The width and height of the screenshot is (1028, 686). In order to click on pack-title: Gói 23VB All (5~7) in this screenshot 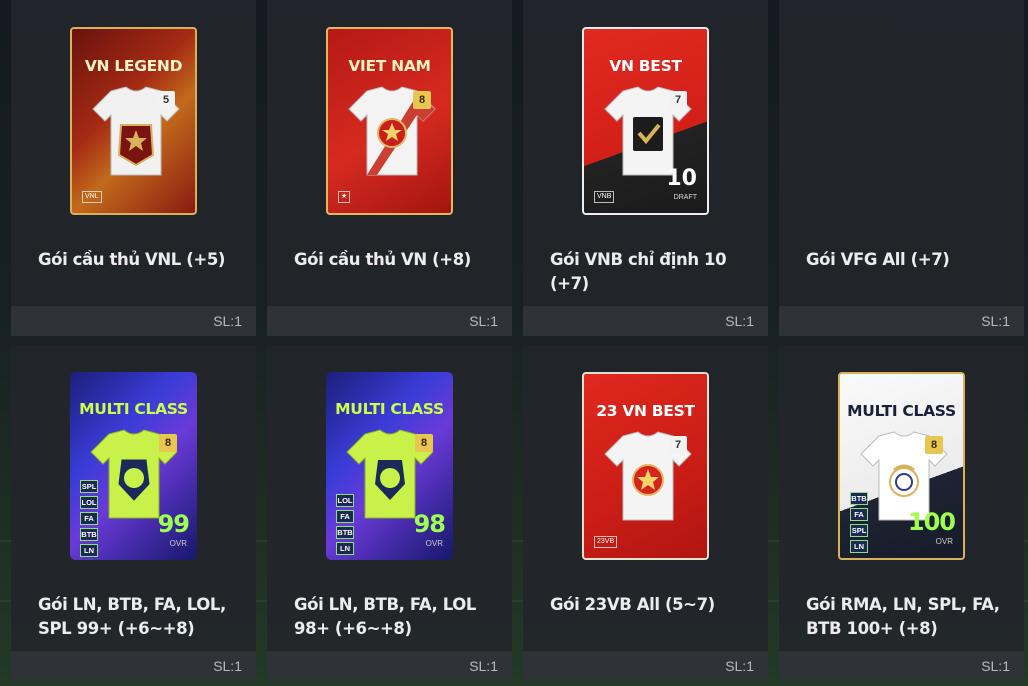, I will do `click(632, 604)`.